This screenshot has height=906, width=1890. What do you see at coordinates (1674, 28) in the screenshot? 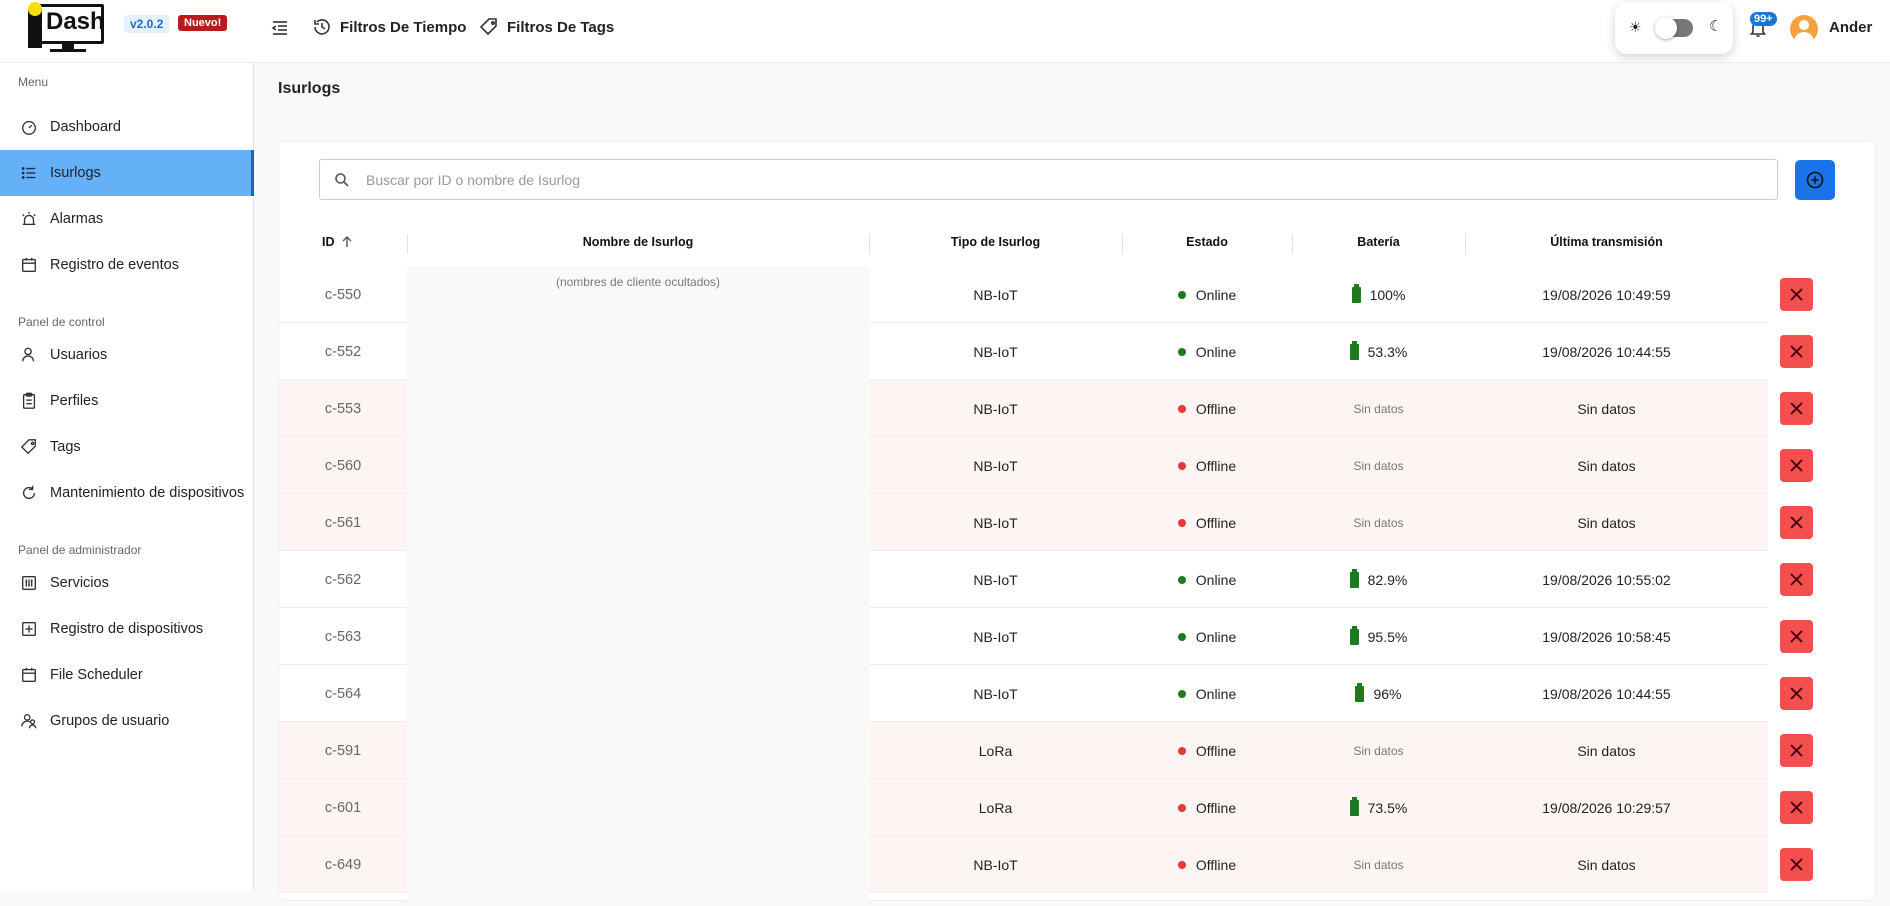
I see `theme-toggle` at bounding box center [1674, 28].